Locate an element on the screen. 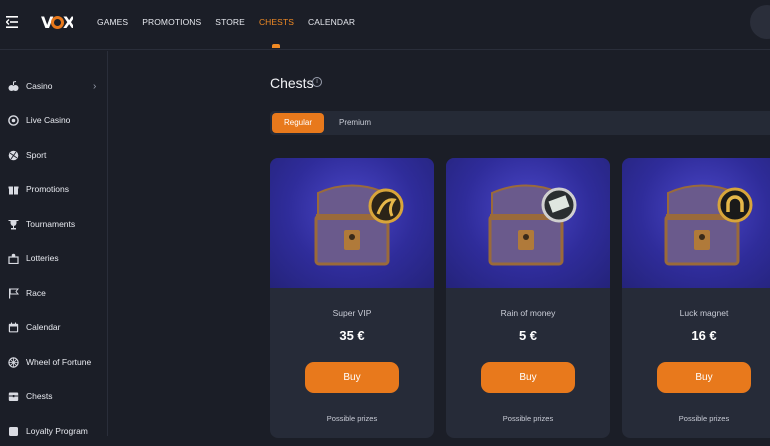 The image size is (770, 446). nav-games: GAMES is located at coordinates (112, 22).